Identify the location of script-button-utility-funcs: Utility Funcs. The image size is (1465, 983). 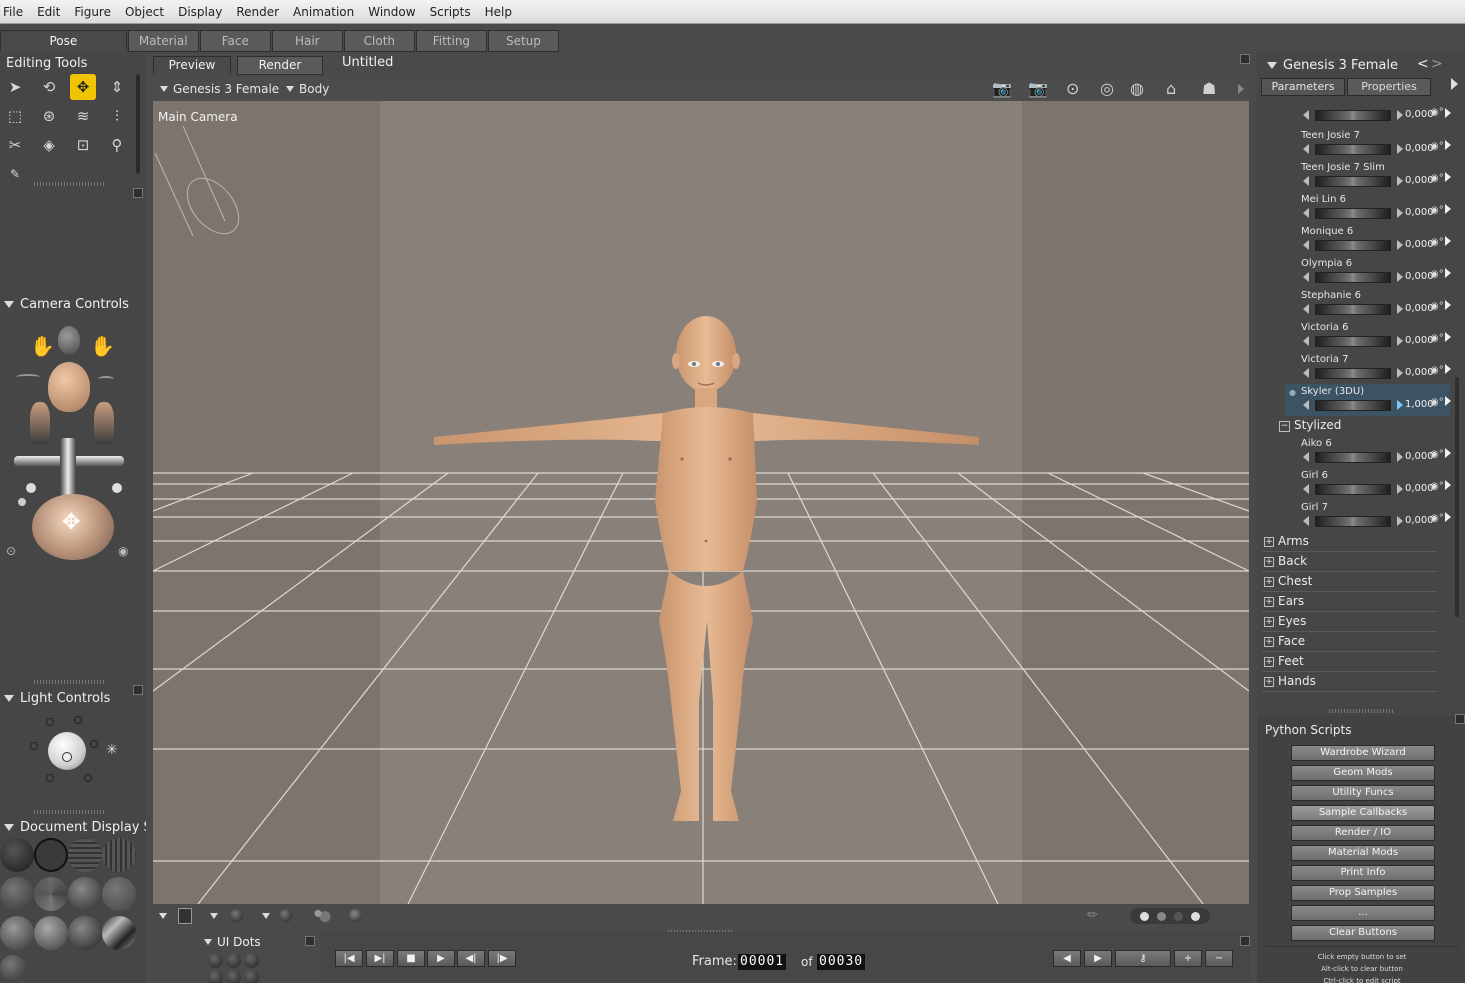
(1363, 793).